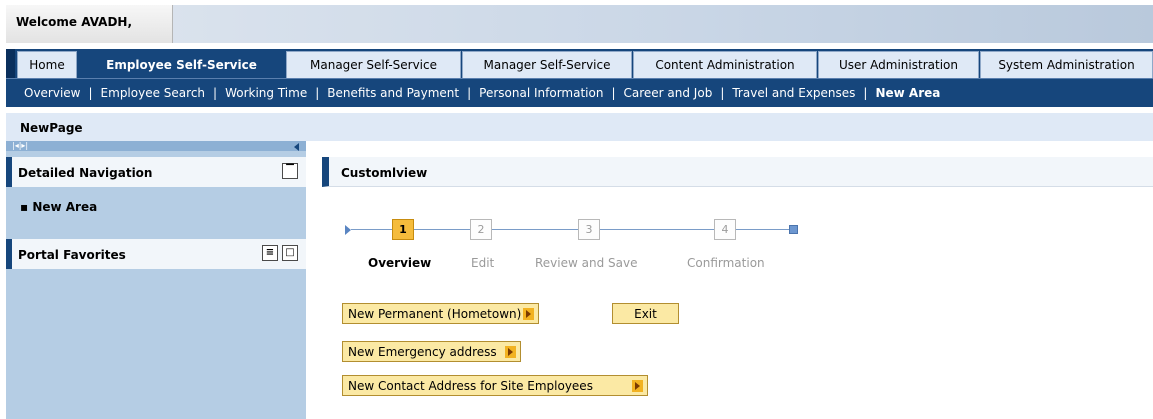 This screenshot has height=419, width=1153. I want to click on subnav-career-and-job: Career and Job, so click(668, 93).